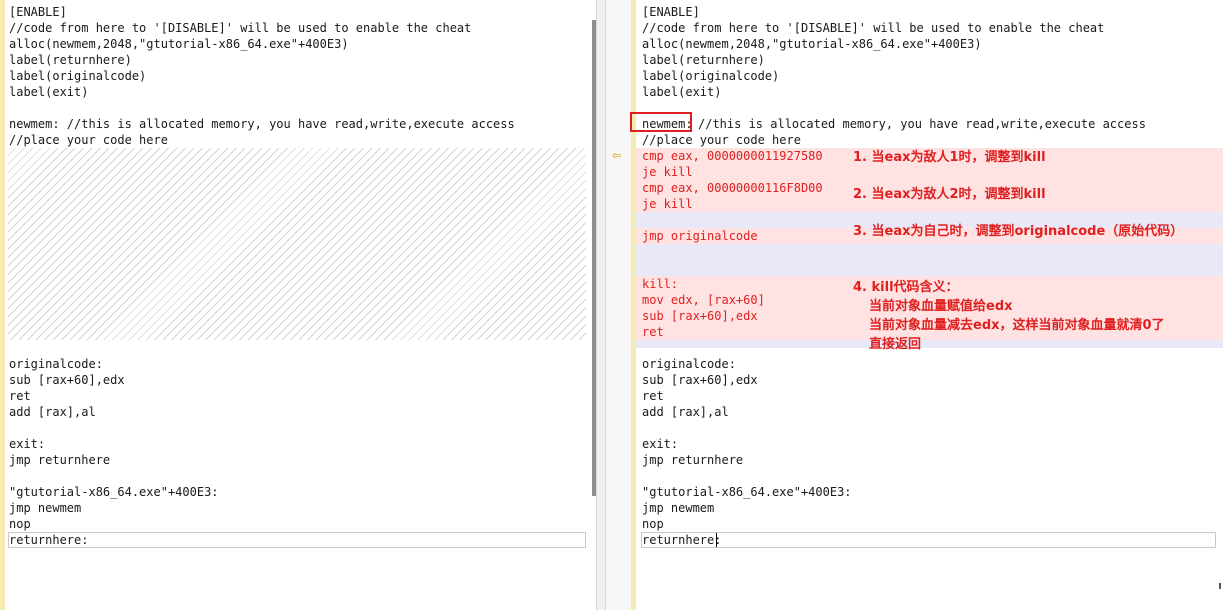  What do you see at coordinates (1018, 231) in the screenshot?
I see `annotation-note-3: 3. 当eax为自己时，调整到originalcode（原始代码）` at bounding box center [1018, 231].